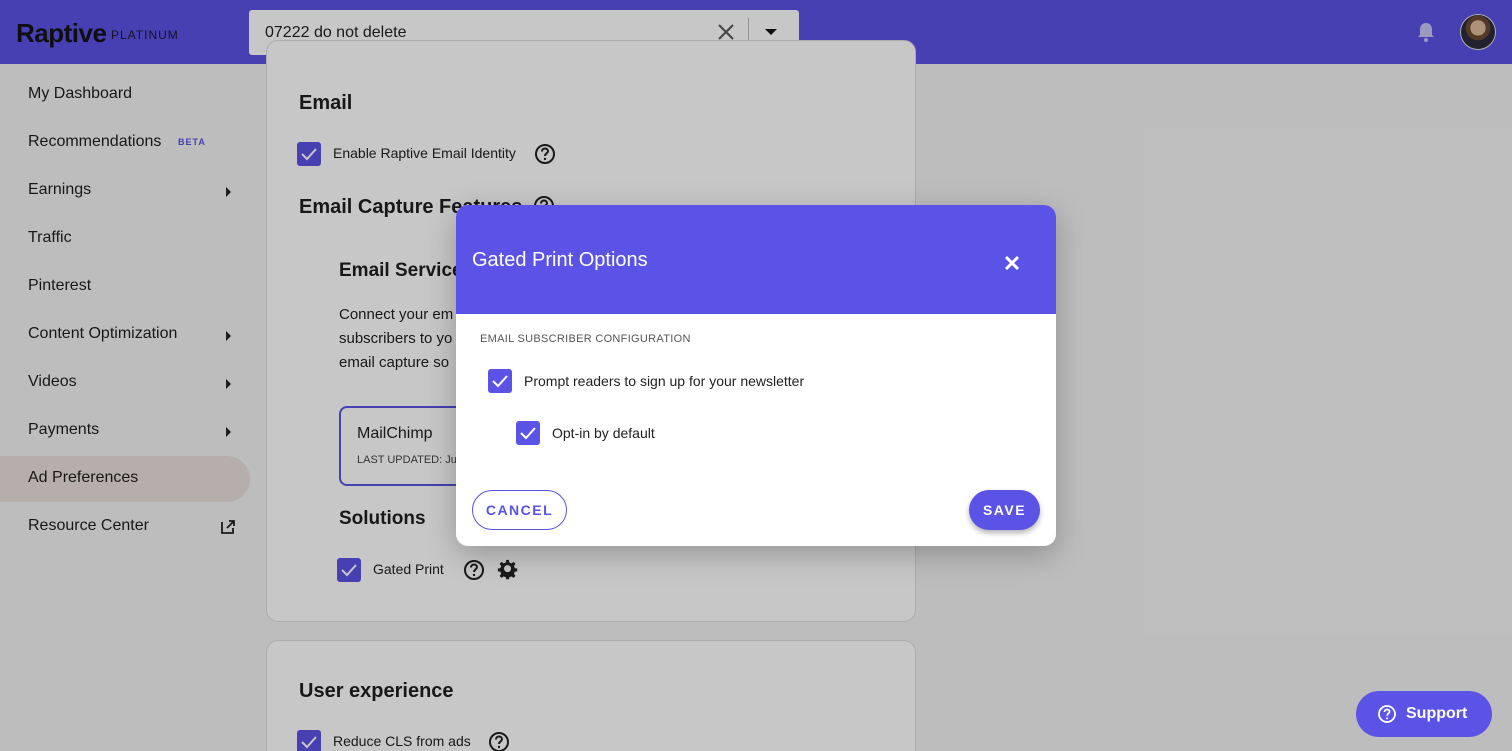 The height and width of the screenshot is (751, 1512). What do you see at coordinates (500, 381) in the screenshot?
I see `prompt-signup-checkbox` at bounding box center [500, 381].